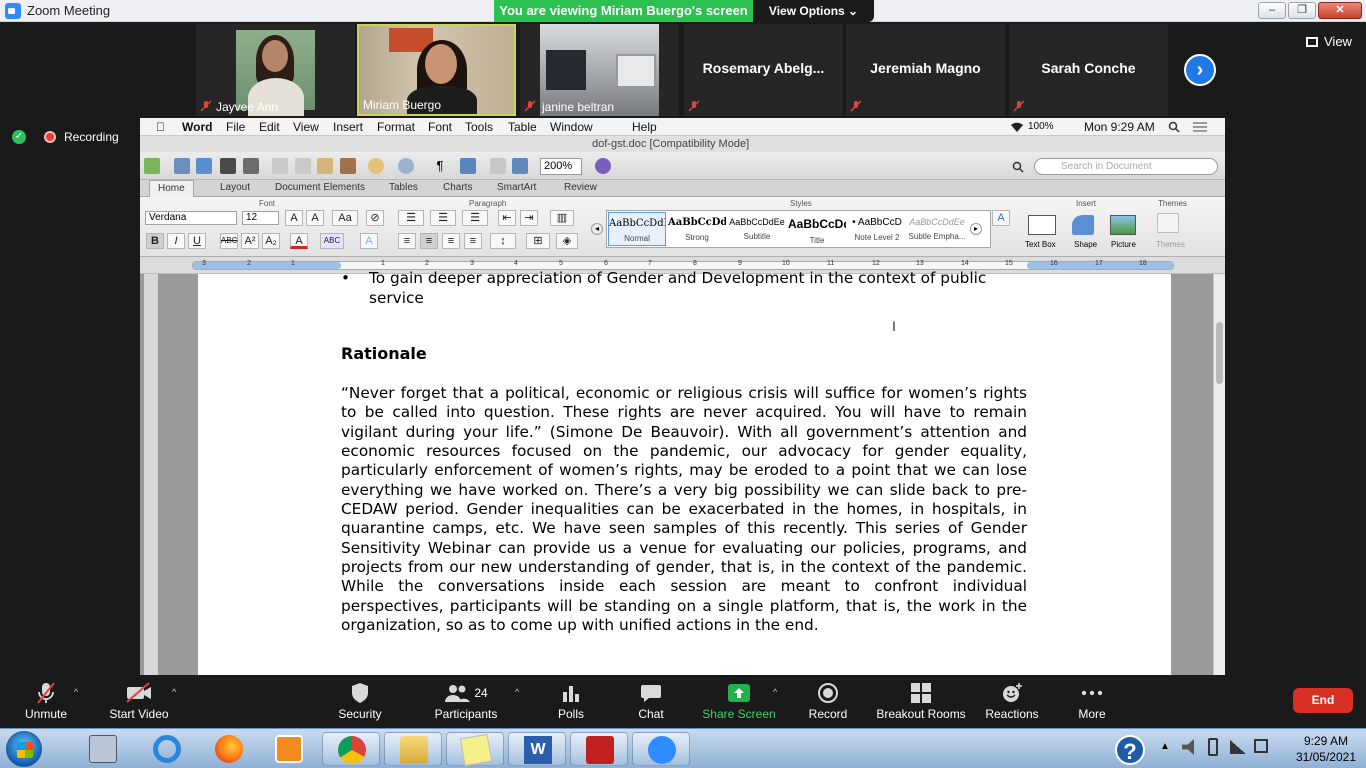 The width and height of the screenshot is (1366, 768). I want to click on highlight-button: ABC, so click(332, 241).